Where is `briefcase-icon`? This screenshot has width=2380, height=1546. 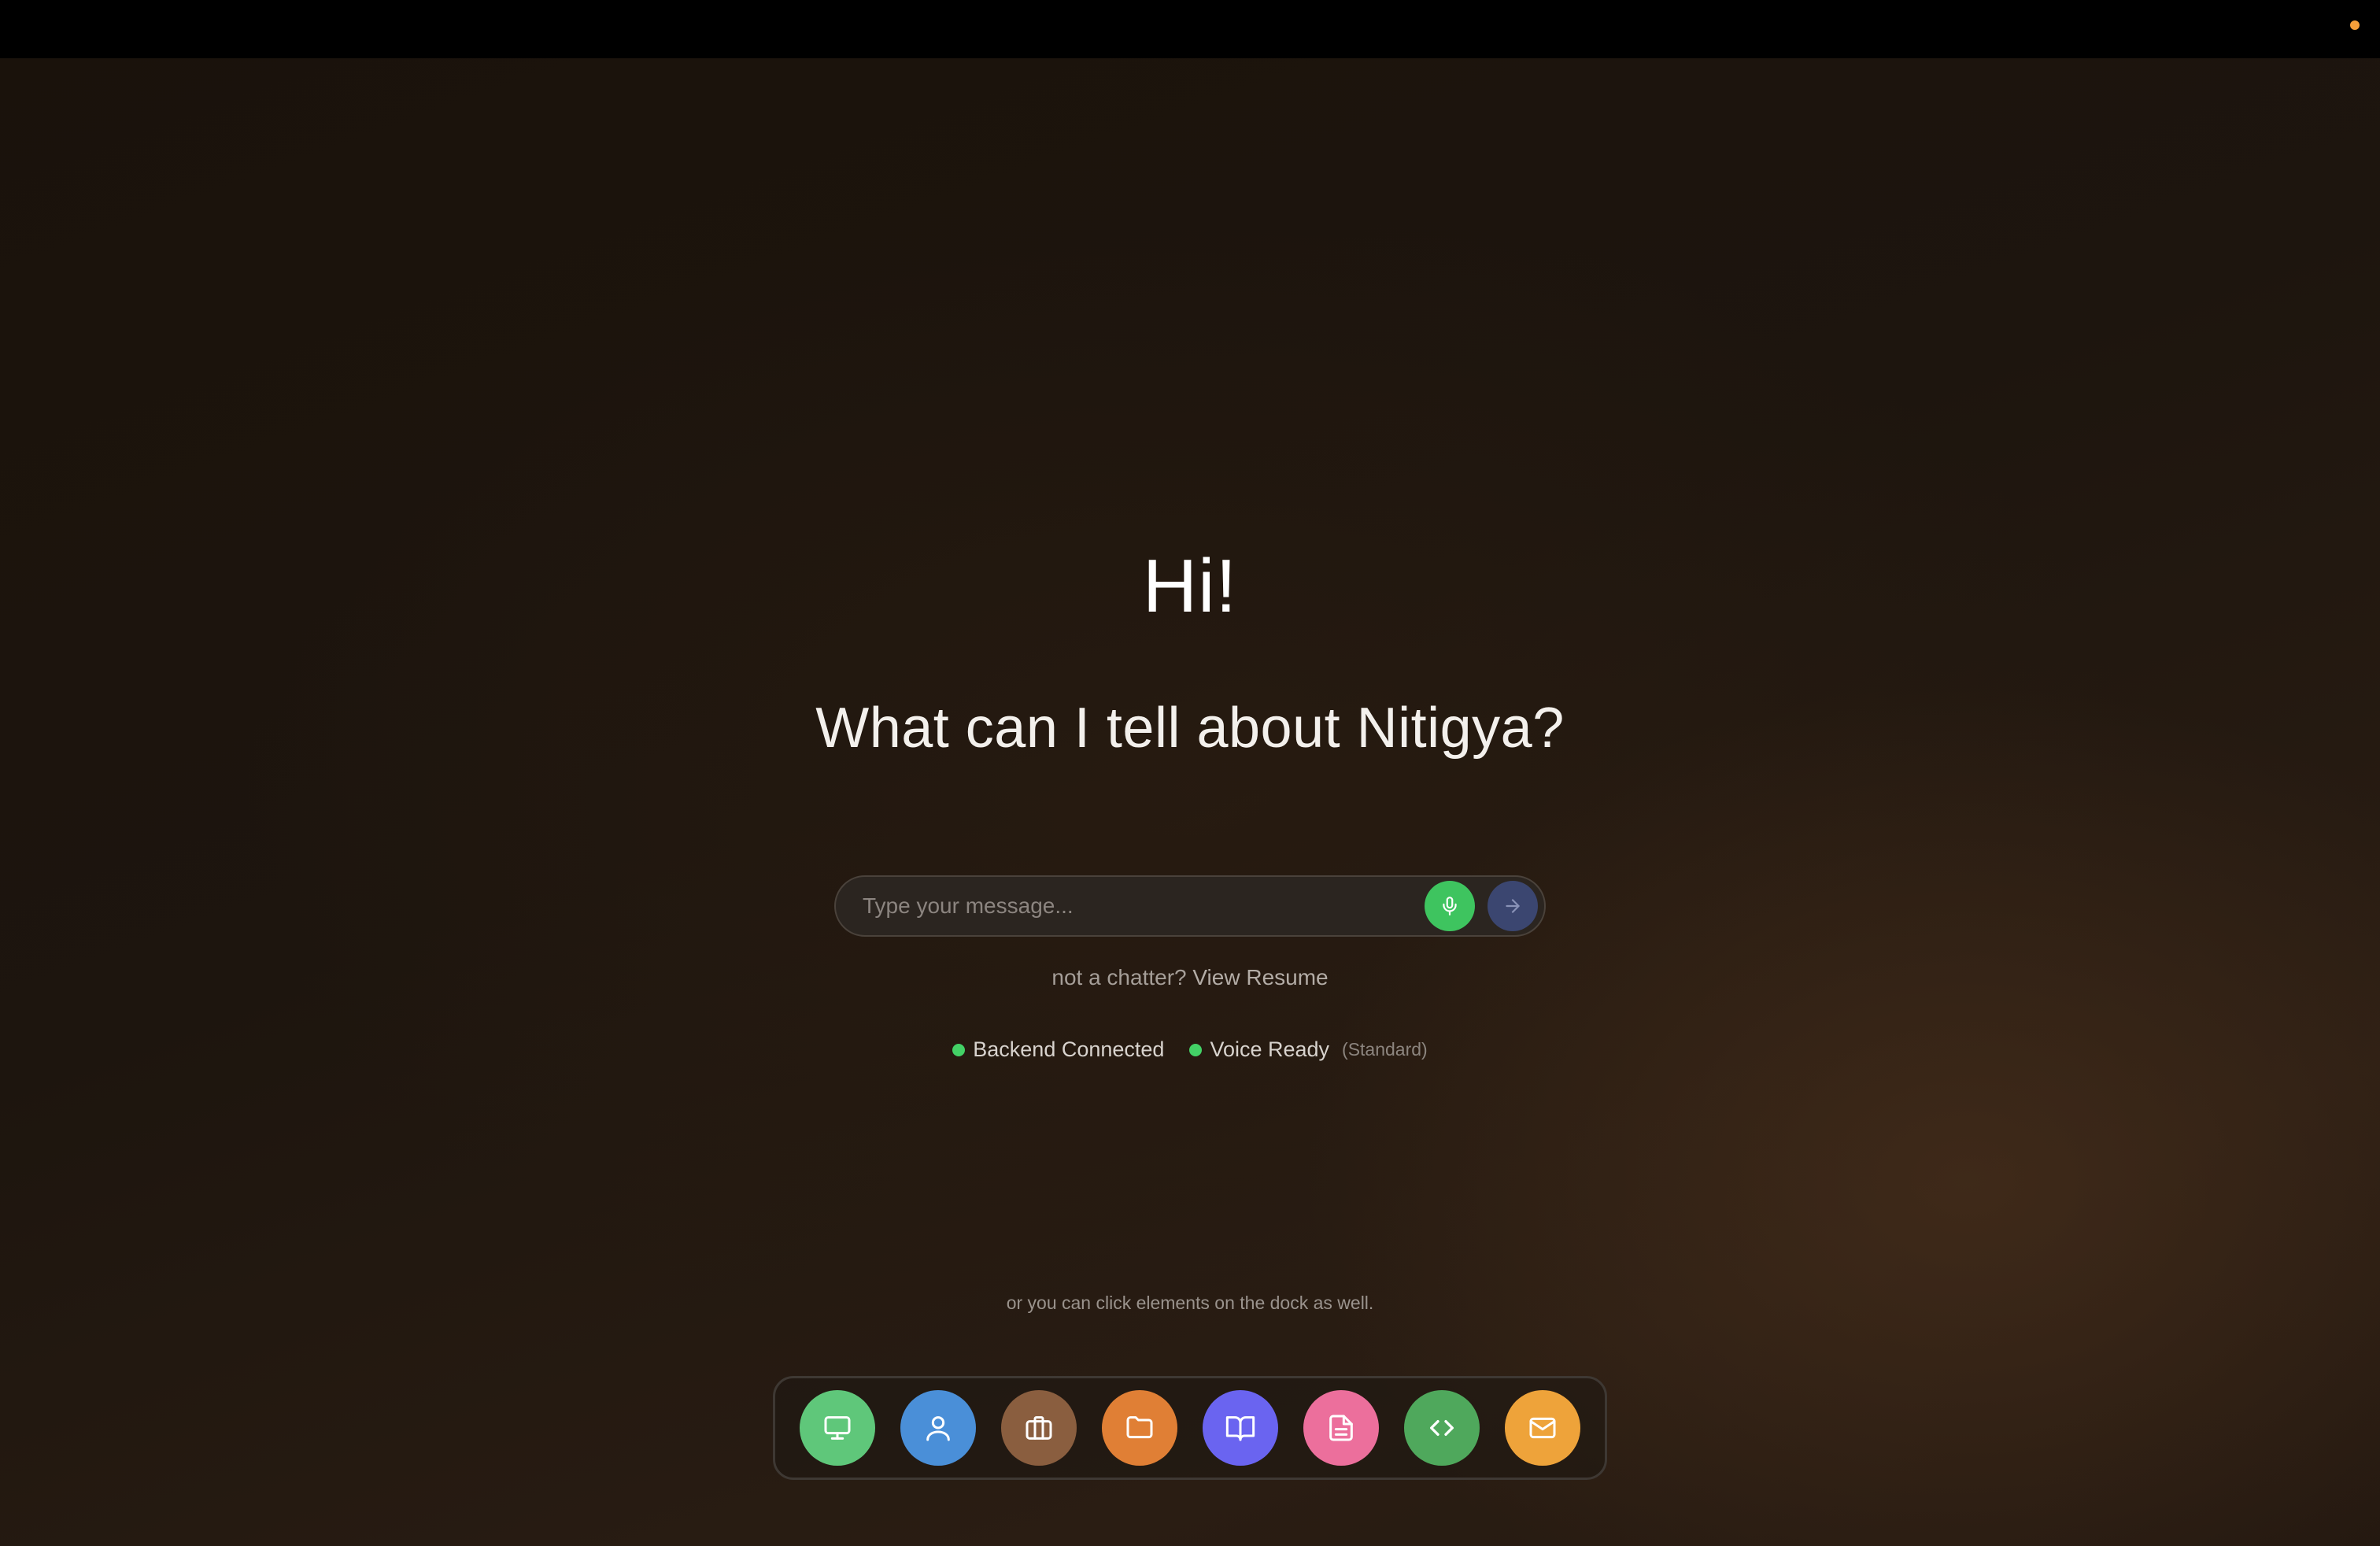 briefcase-icon is located at coordinates (1039, 1428).